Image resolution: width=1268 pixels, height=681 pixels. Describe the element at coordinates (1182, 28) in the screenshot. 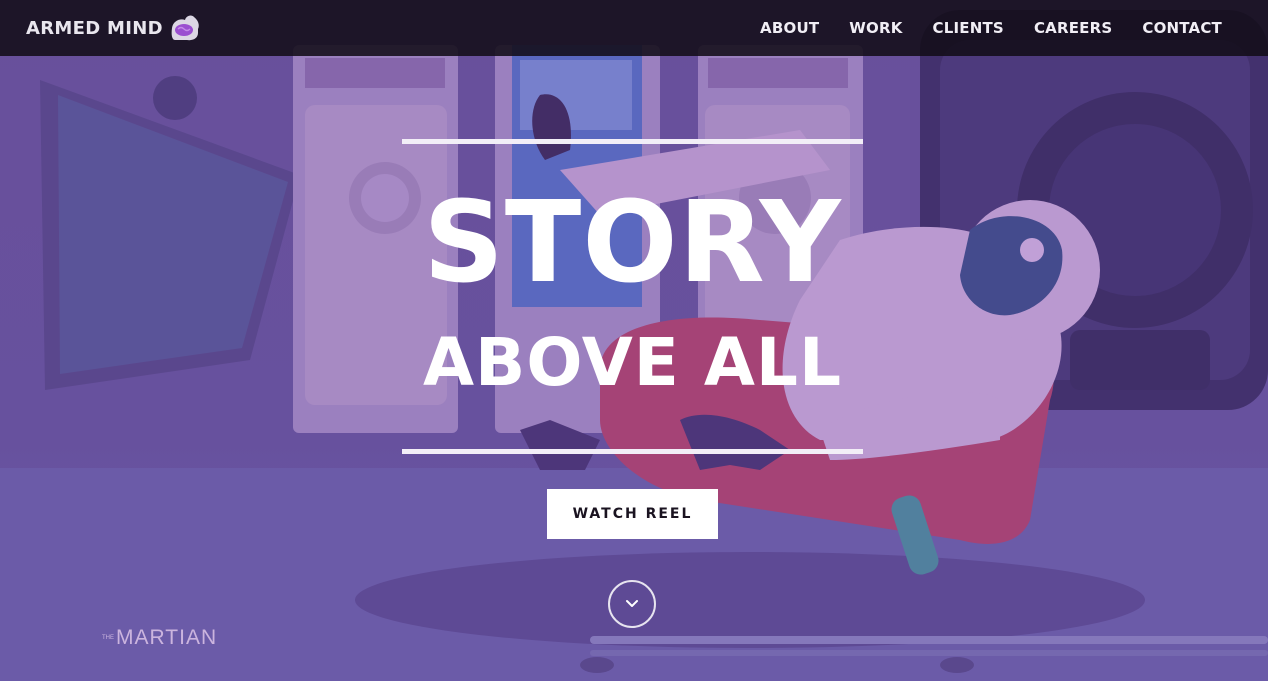

I see `nav-item-contact: CONTACT` at that location.